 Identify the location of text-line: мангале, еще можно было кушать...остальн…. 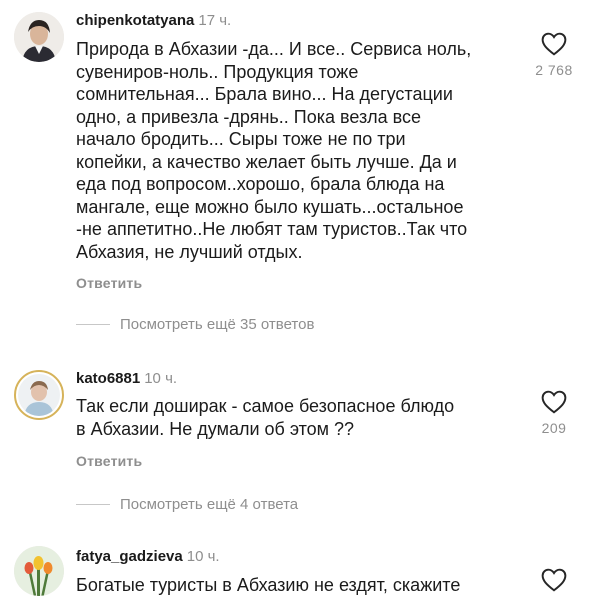
(270, 206).